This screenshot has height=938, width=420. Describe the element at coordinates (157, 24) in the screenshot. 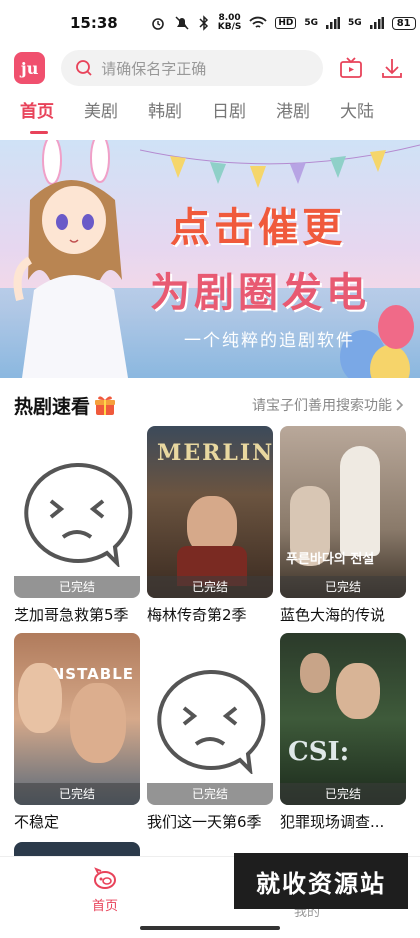

I see `alarm-icon` at that location.